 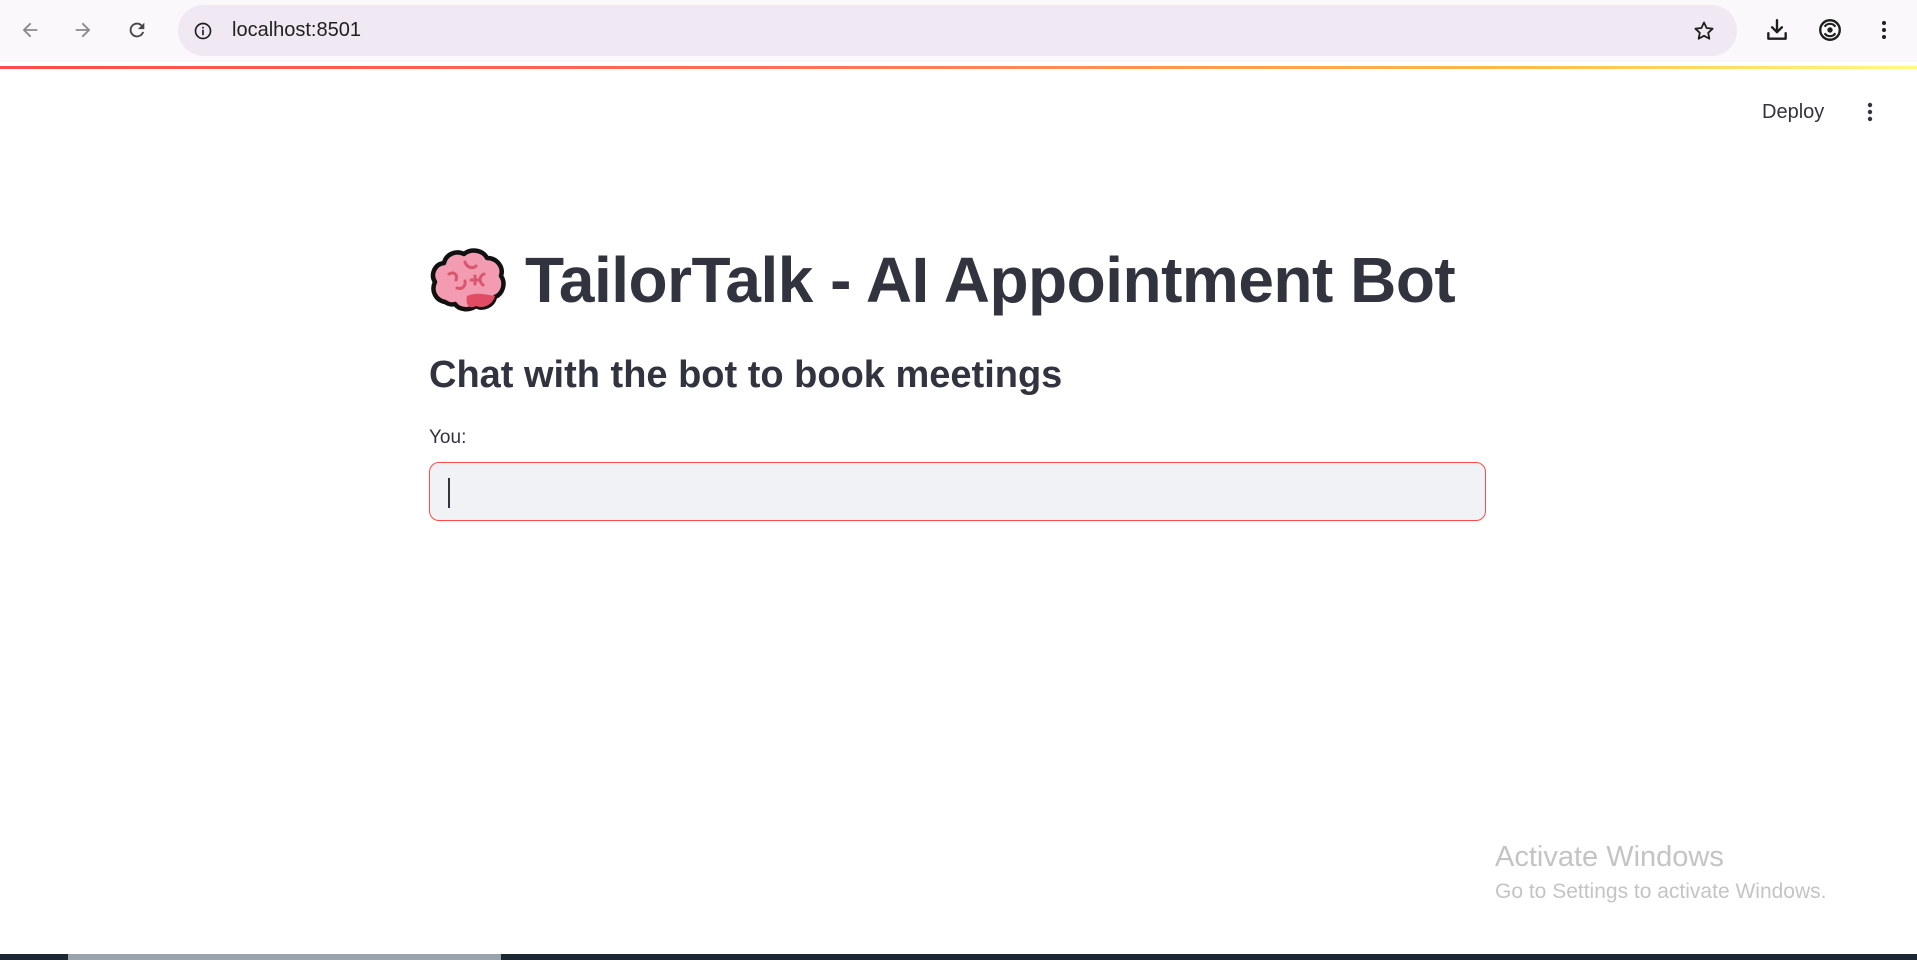 What do you see at coordinates (296, 30) in the screenshot?
I see `url-text: localhost:8501` at bounding box center [296, 30].